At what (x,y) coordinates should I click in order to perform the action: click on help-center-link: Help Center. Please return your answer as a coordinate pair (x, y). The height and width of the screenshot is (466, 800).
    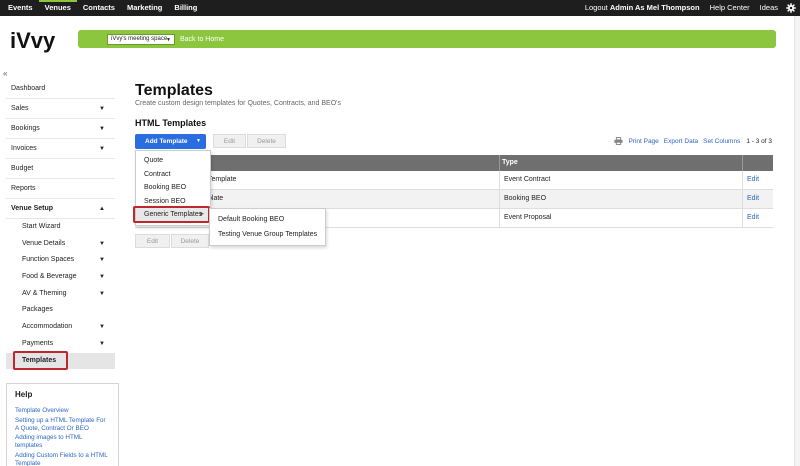
    Looking at the image, I should click on (730, 8).